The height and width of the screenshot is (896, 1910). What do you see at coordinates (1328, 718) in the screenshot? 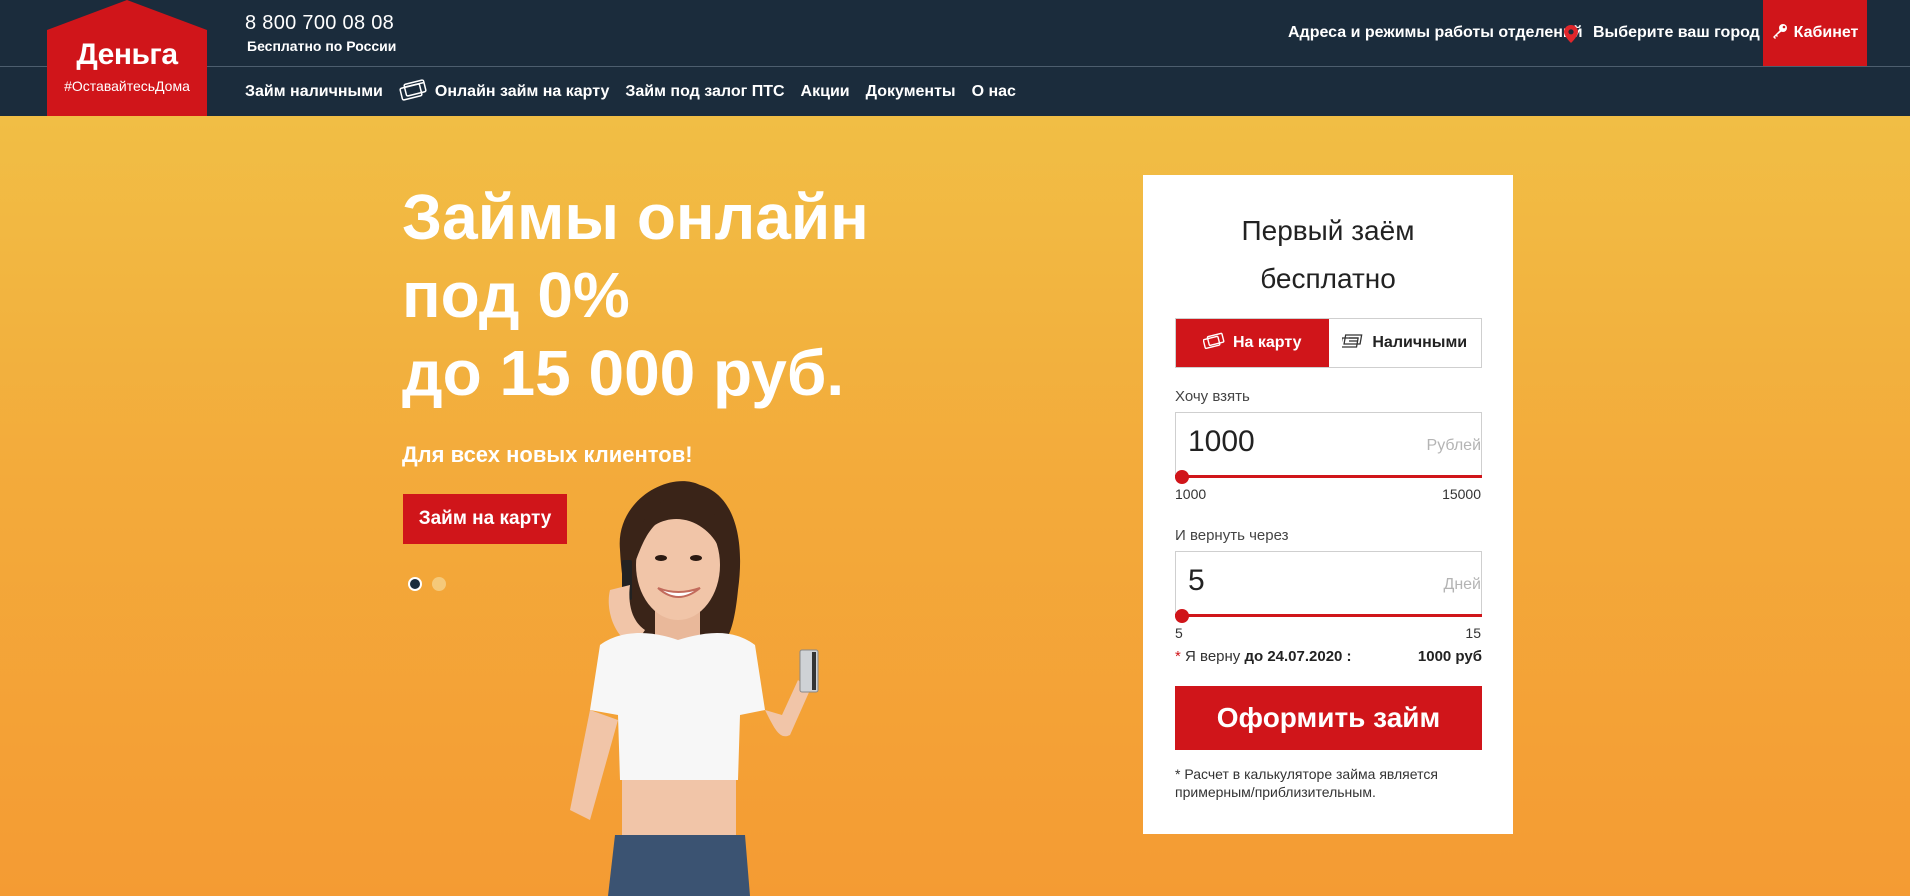
I see `apply-loan-button: Оформить займ` at bounding box center [1328, 718].